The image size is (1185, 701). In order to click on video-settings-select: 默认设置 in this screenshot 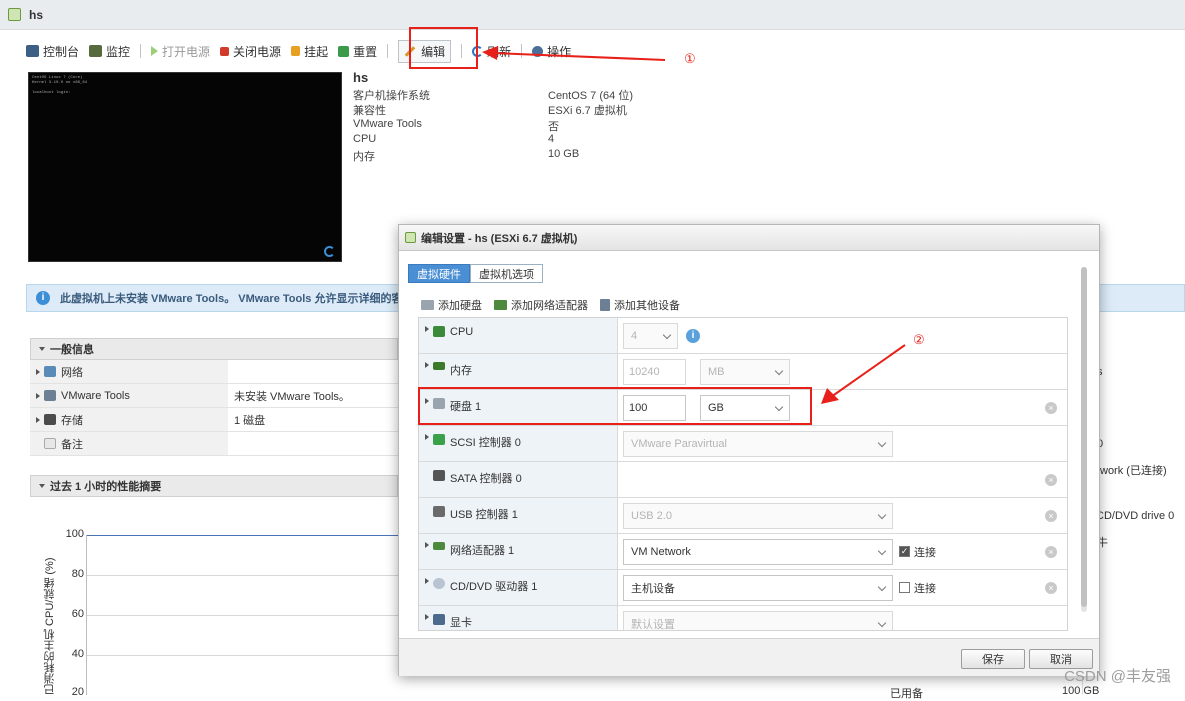, I will do `click(758, 620)`.